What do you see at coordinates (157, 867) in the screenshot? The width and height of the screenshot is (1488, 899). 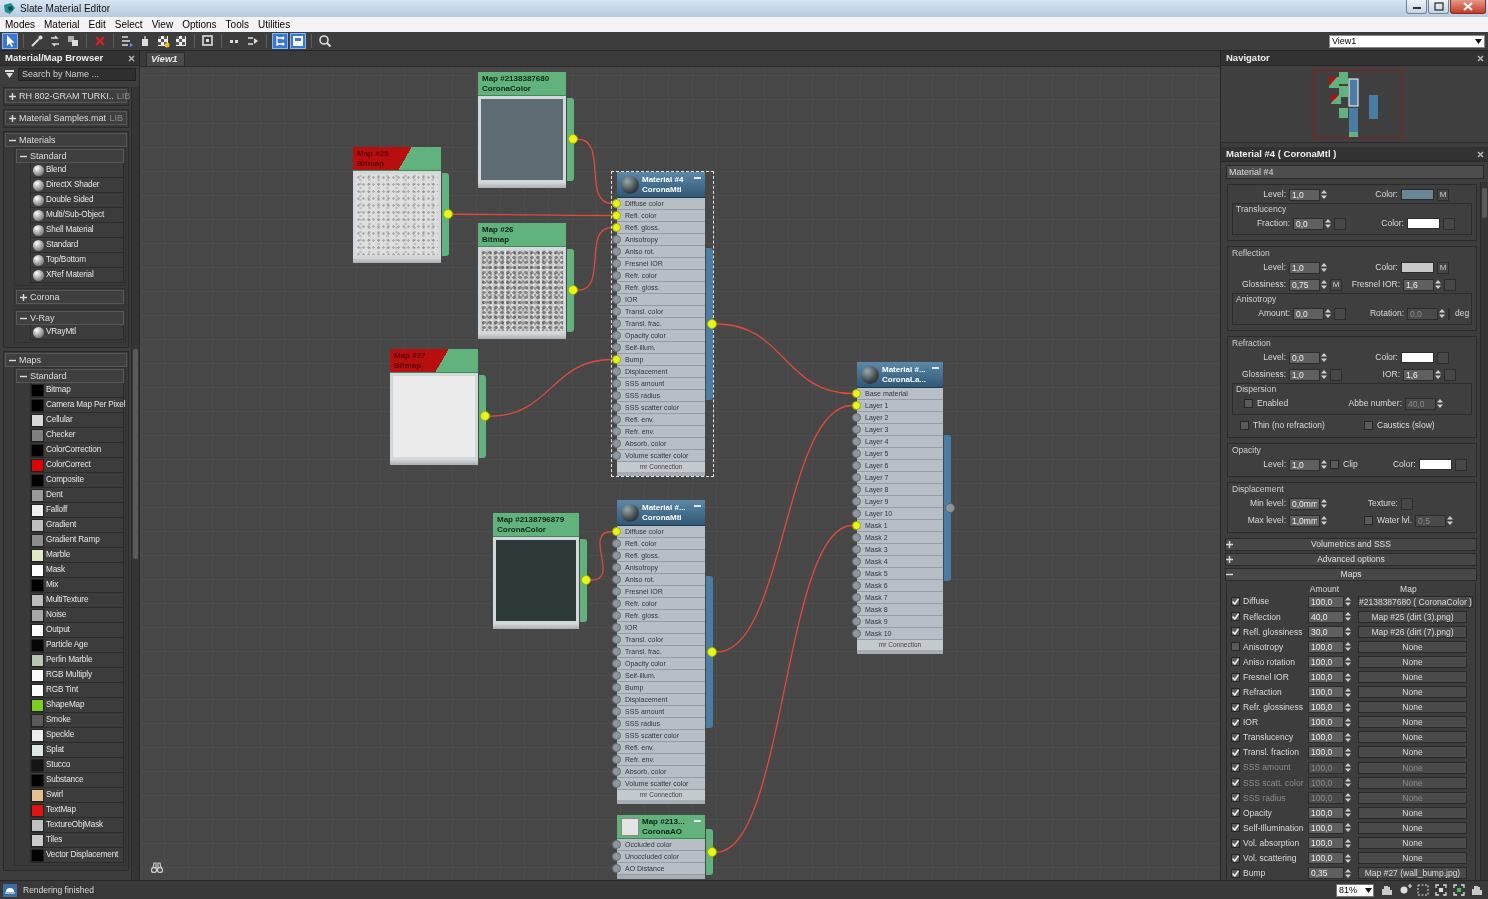 I see `binoculars-icon` at bounding box center [157, 867].